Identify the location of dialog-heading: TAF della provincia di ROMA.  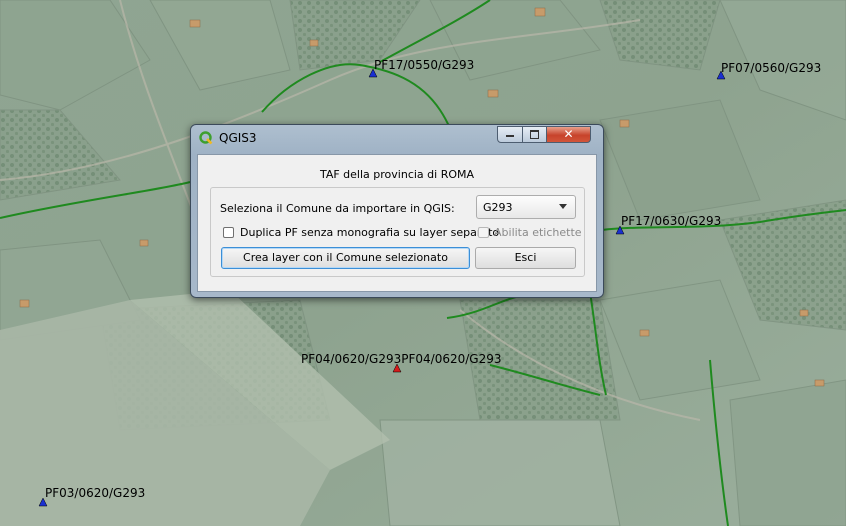
(397, 174).